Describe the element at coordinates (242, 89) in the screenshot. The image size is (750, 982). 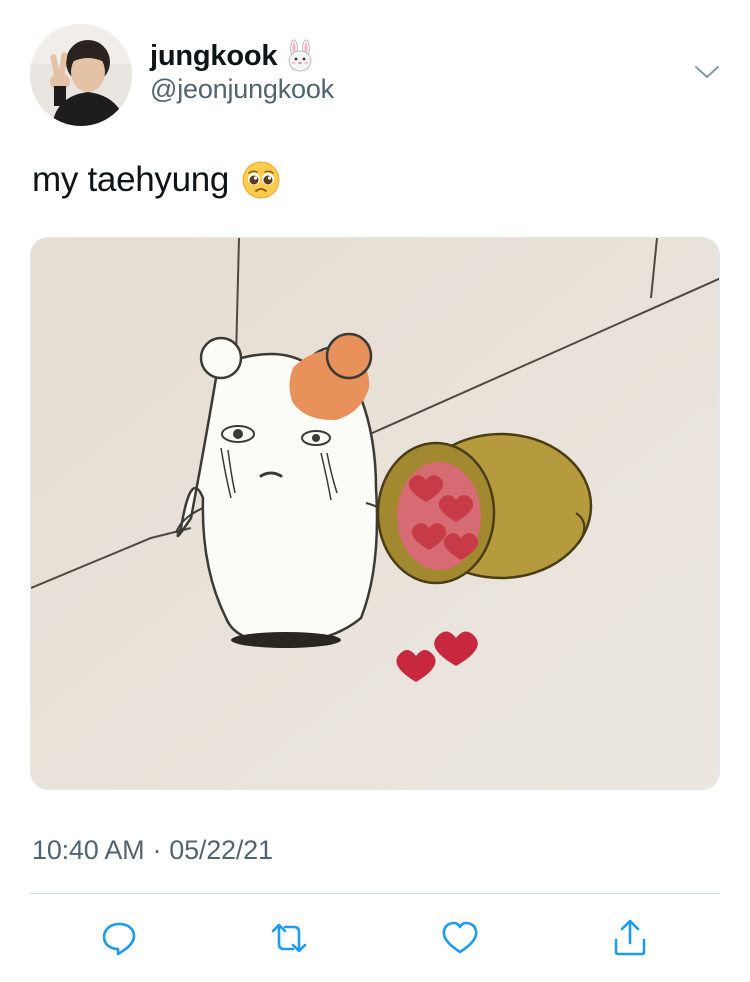
I see `user-handle: @jeonjungkook` at that location.